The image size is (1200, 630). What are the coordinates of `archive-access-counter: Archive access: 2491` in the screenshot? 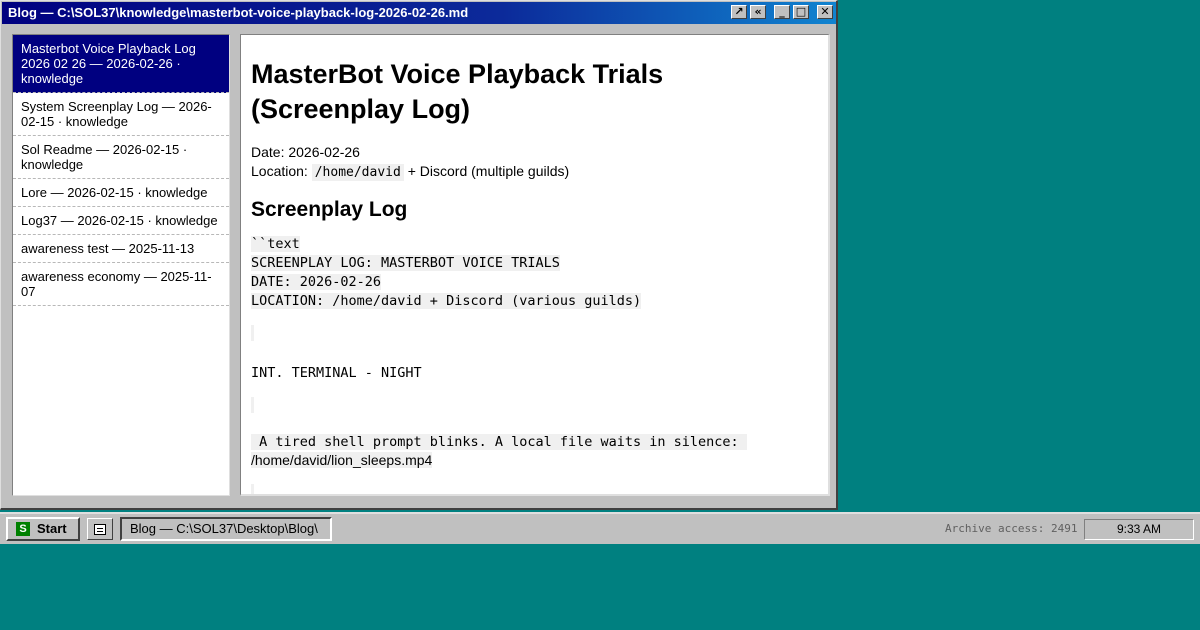 It's located at (1011, 528).